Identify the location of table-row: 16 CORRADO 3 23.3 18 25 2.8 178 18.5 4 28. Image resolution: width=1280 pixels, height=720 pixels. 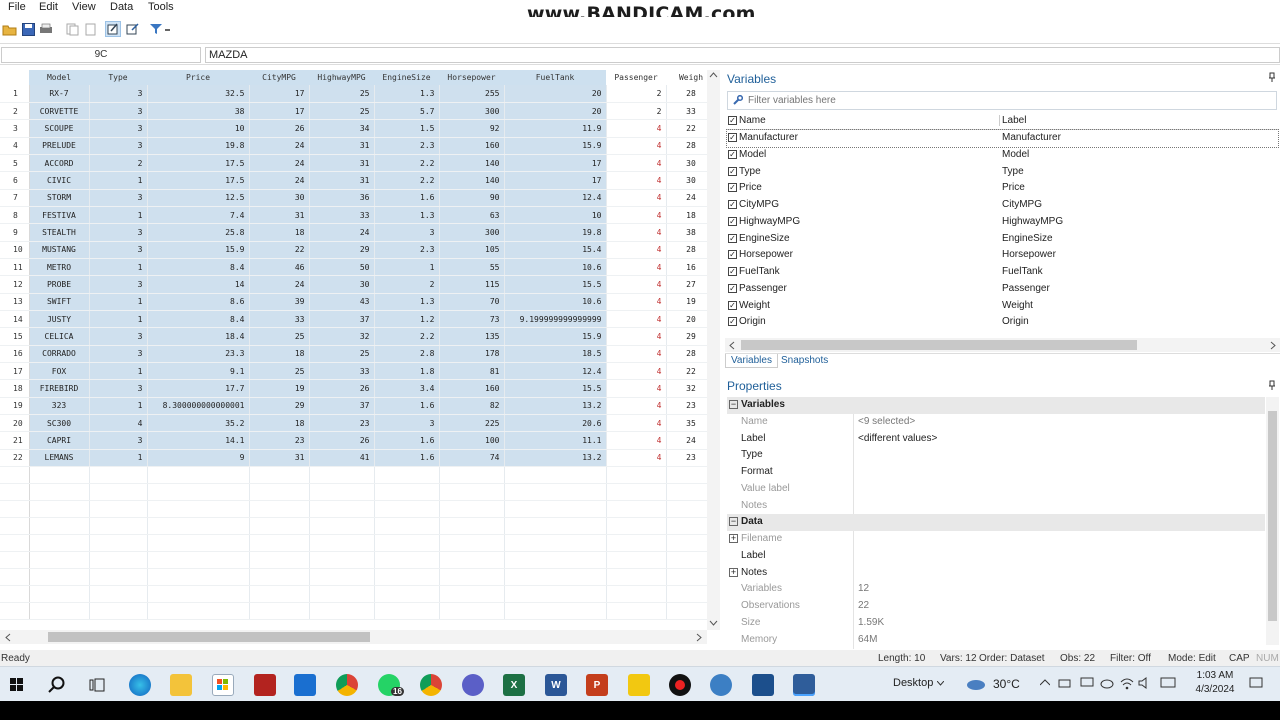
(358, 354).